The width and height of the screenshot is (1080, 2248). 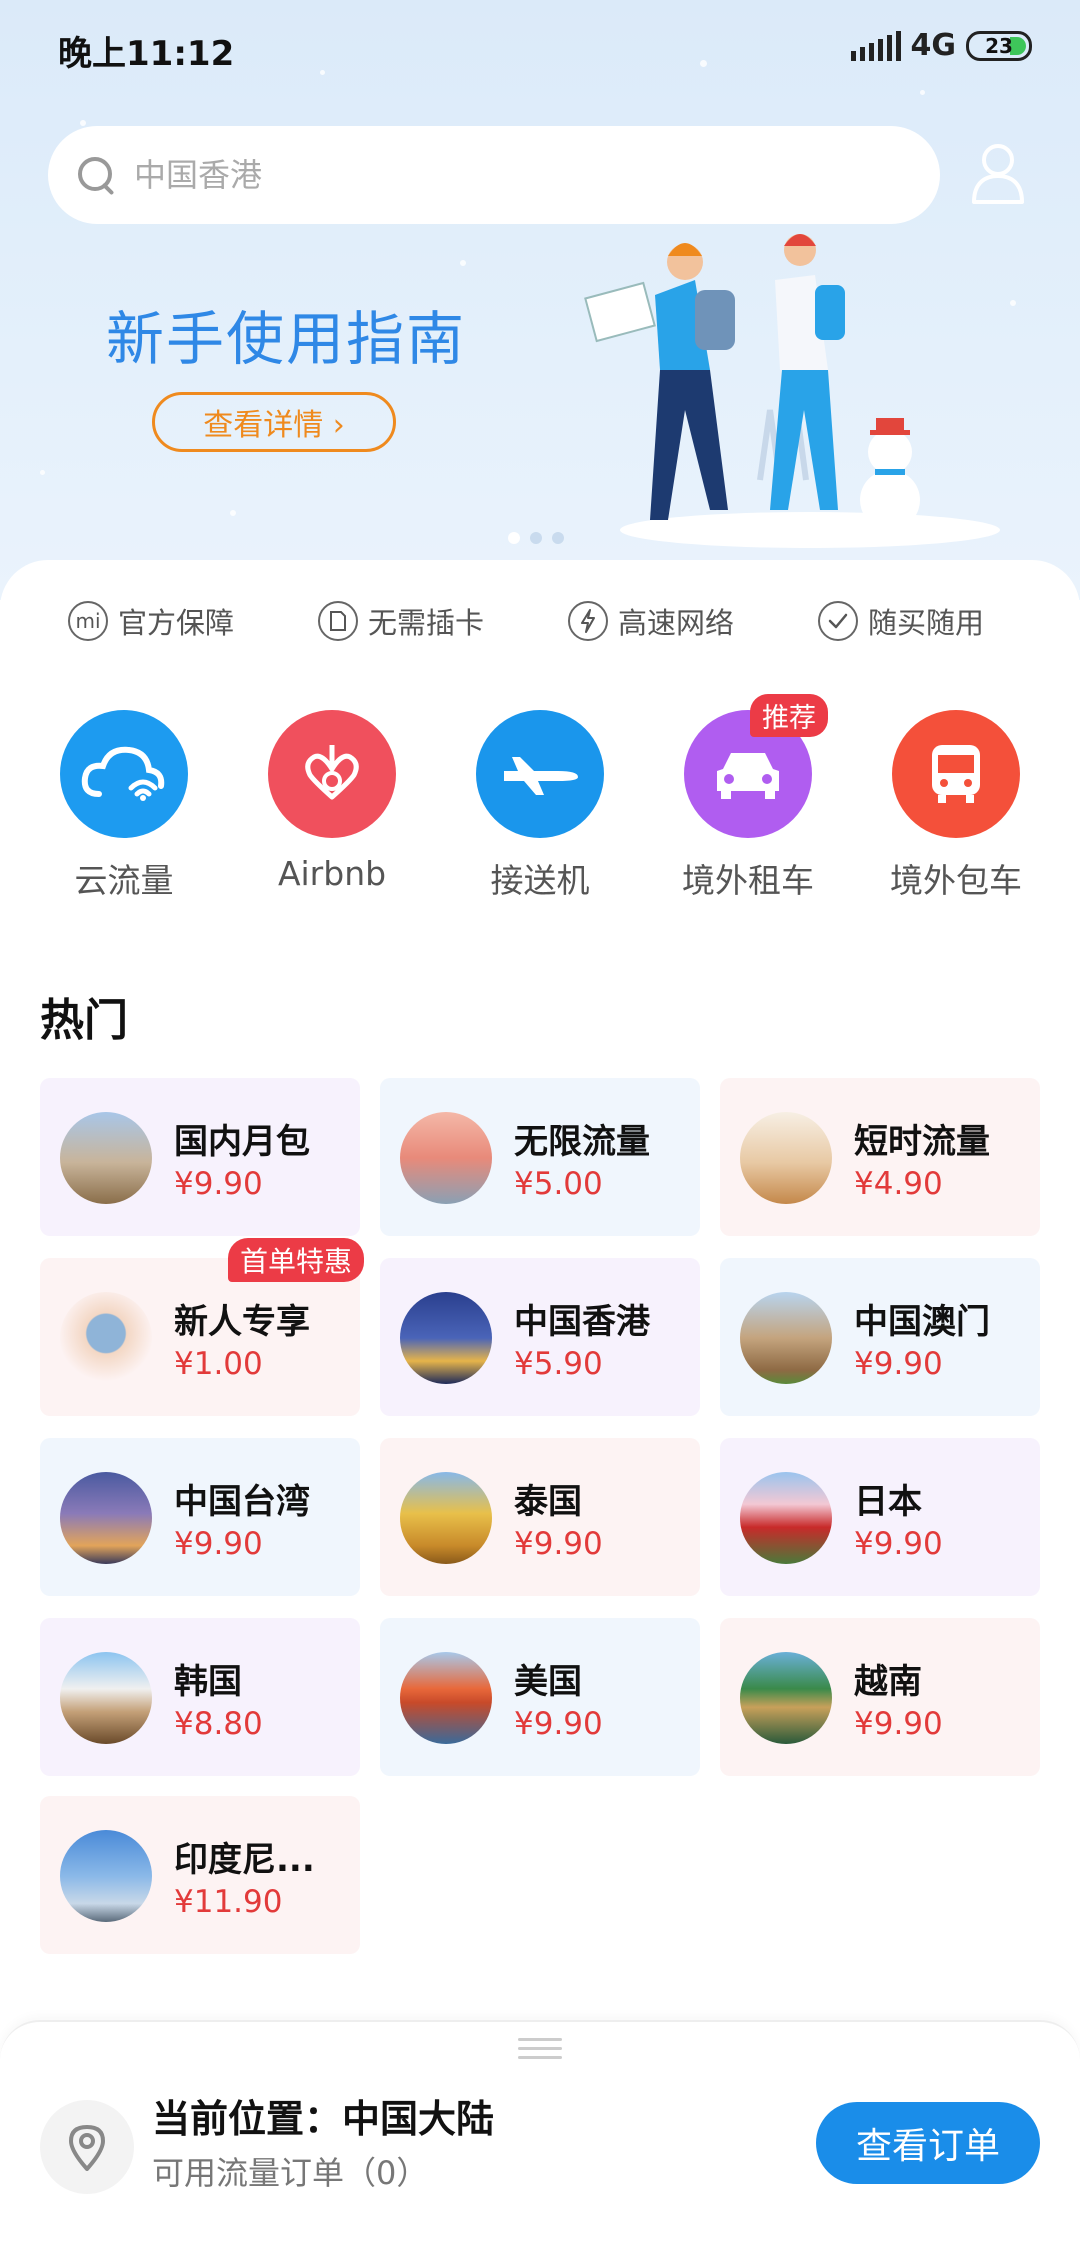 What do you see at coordinates (786, 1698) in the screenshot?
I see `golden-bridge-image` at bounding box center [786, 1698].